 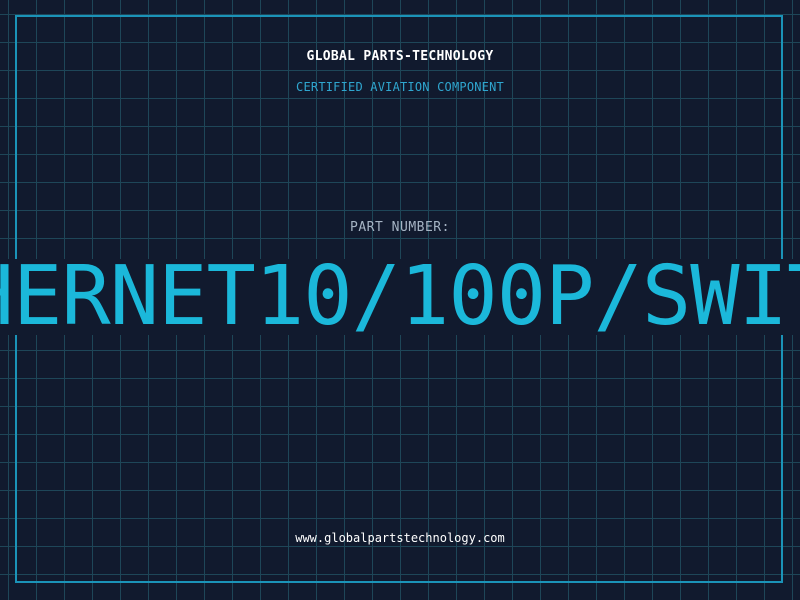 I want to click on part-number-band: ETHERNET10/100P/SWITCH, so click(x=400, y=297).